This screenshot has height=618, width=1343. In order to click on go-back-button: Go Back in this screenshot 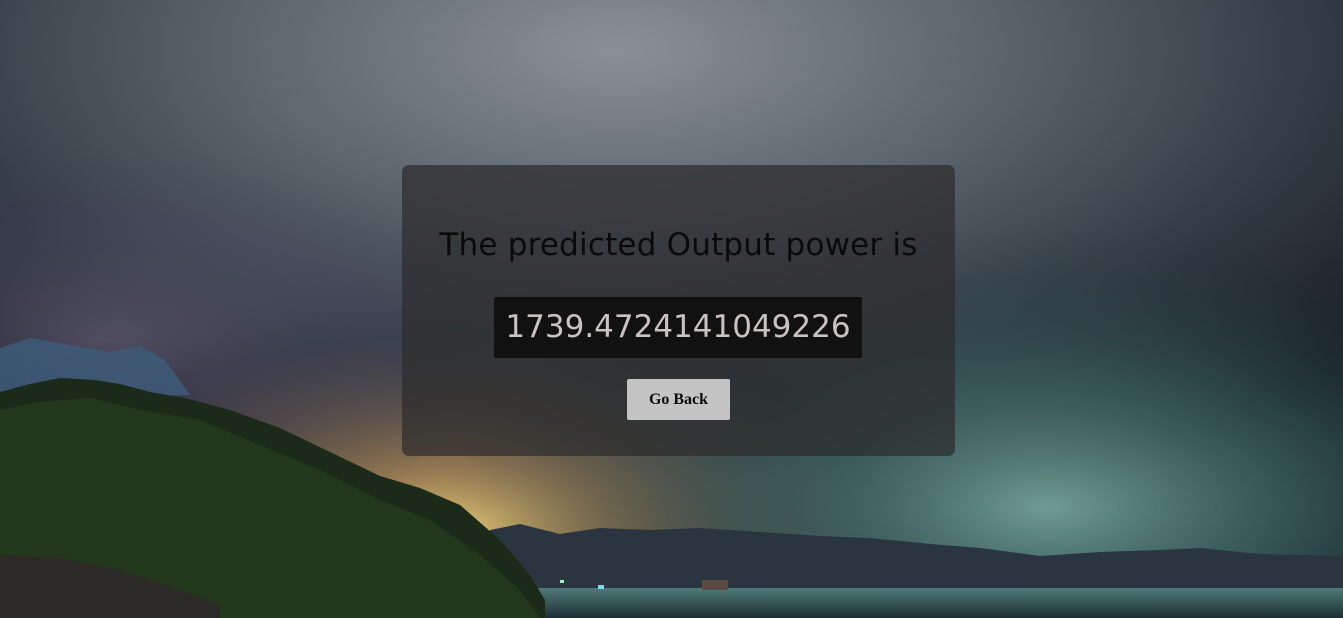, I will do `click(678, 399)`.